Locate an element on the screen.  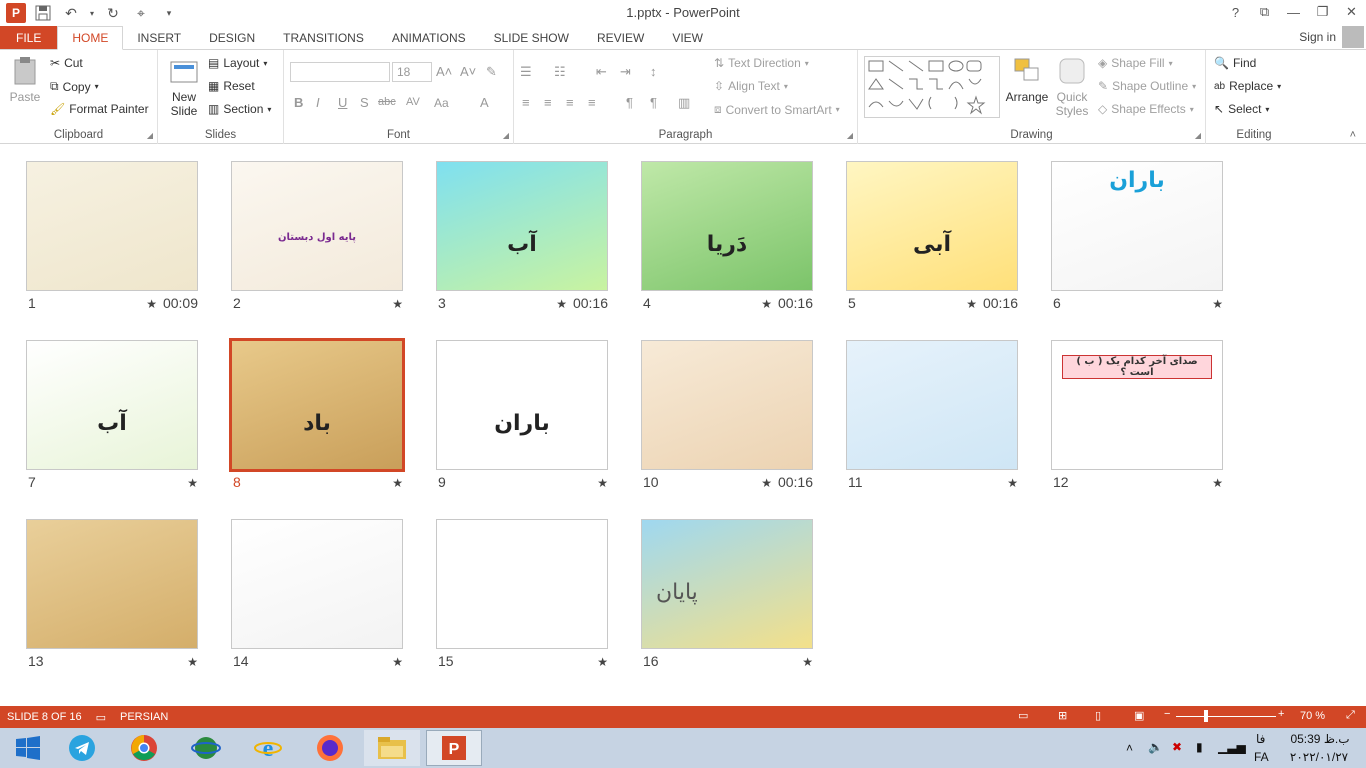
underline-button: U is located at coordinates (342, 102).